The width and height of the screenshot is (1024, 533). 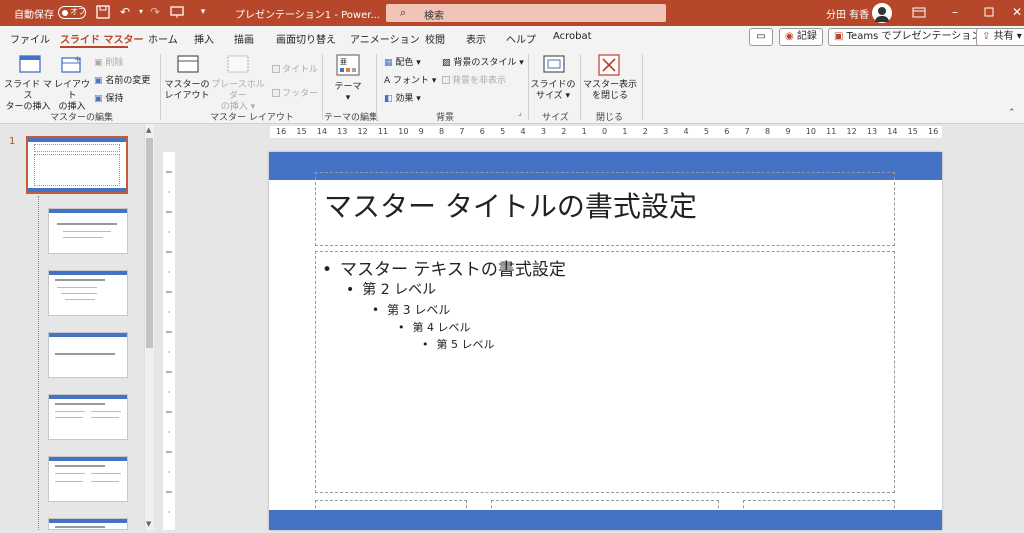 What do you see at coordinates (801, 37) in the screenshot?
I see `record-button: ◉ 記録` at bounding box center [801, 37].